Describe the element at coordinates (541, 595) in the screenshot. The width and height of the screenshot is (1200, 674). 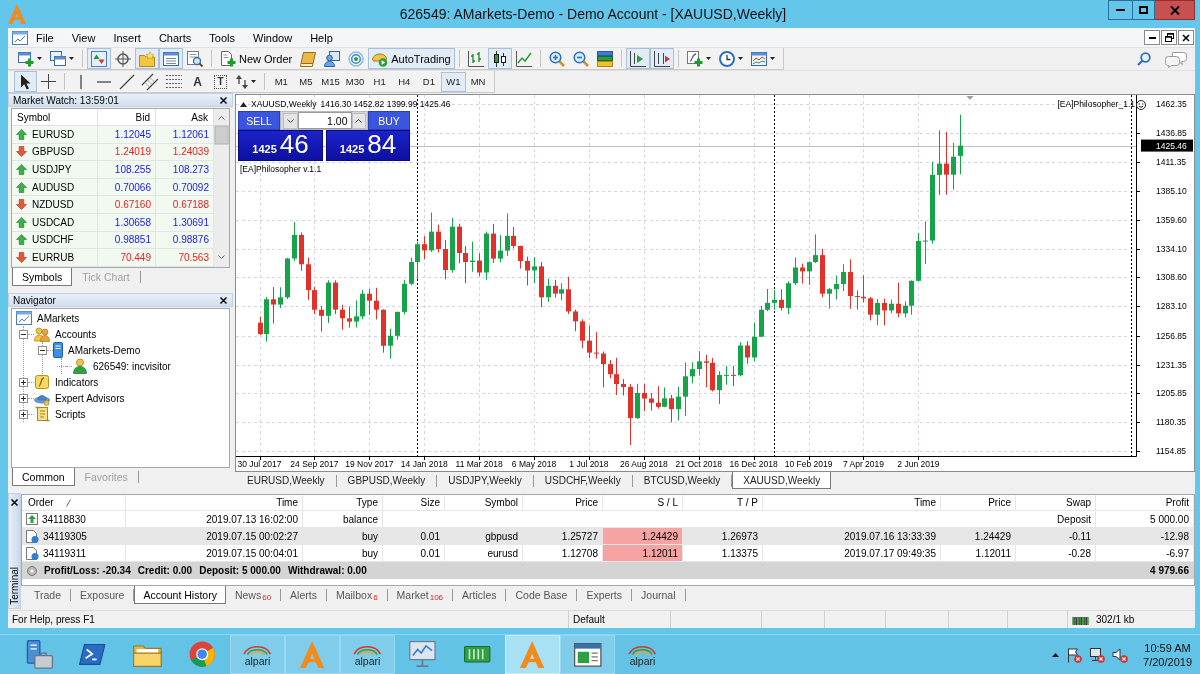
I see `tab: Code Base` at that location.